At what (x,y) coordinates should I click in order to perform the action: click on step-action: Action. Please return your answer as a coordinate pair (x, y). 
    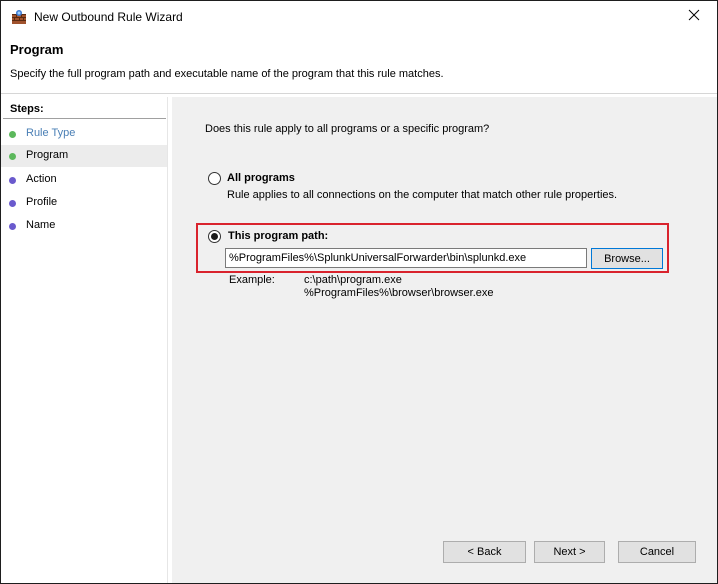
    Looking at the image, I should click on (84, 180).